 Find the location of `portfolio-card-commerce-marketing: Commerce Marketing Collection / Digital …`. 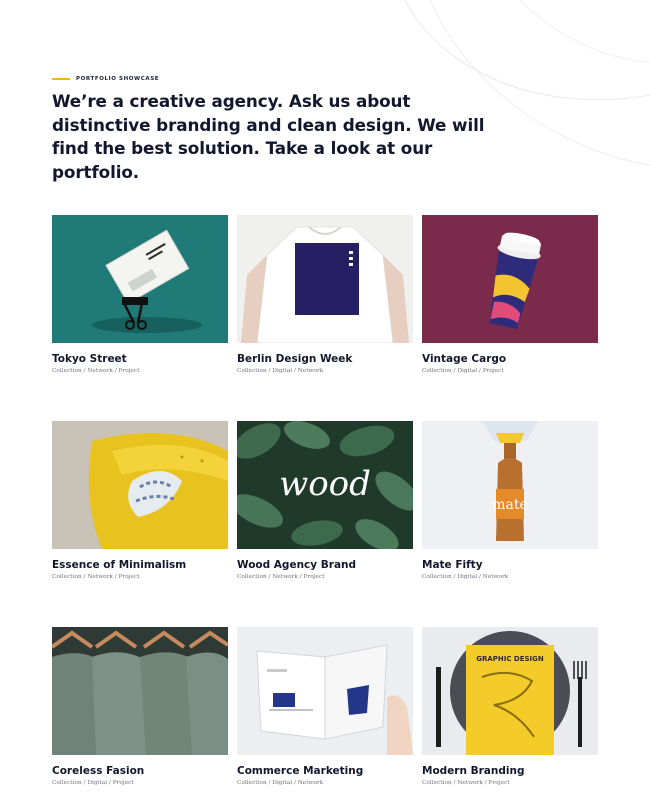

portfolio-card-commerce-marketing: Commerce Marketing Collection / Digital … is located at coordinates (325, 706).